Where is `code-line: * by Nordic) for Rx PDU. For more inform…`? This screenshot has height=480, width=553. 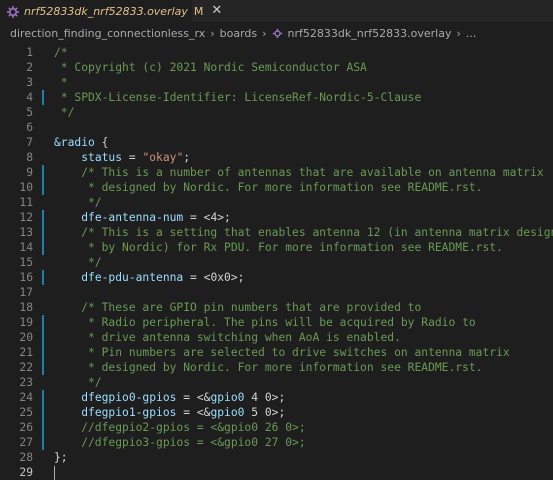 code-line: * by Nordic) for Rx PDU. For more inform… is located at coordinates (278, 247).